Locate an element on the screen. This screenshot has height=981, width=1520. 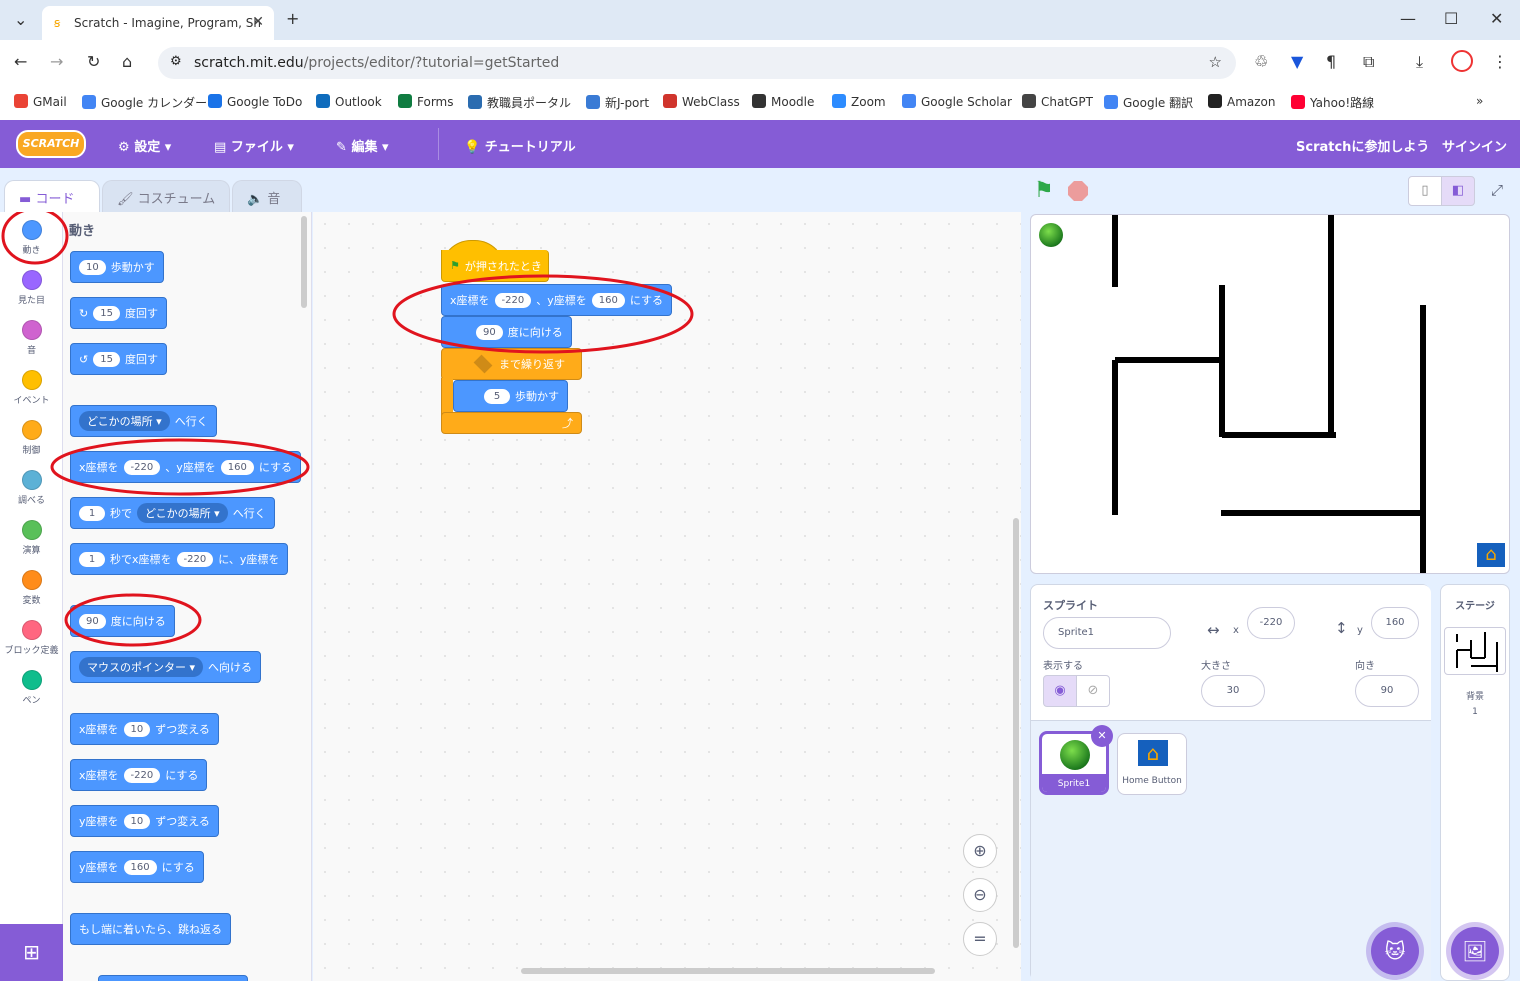
repeat-until-block: まで繰り返す is located at coordinates (511, 364).